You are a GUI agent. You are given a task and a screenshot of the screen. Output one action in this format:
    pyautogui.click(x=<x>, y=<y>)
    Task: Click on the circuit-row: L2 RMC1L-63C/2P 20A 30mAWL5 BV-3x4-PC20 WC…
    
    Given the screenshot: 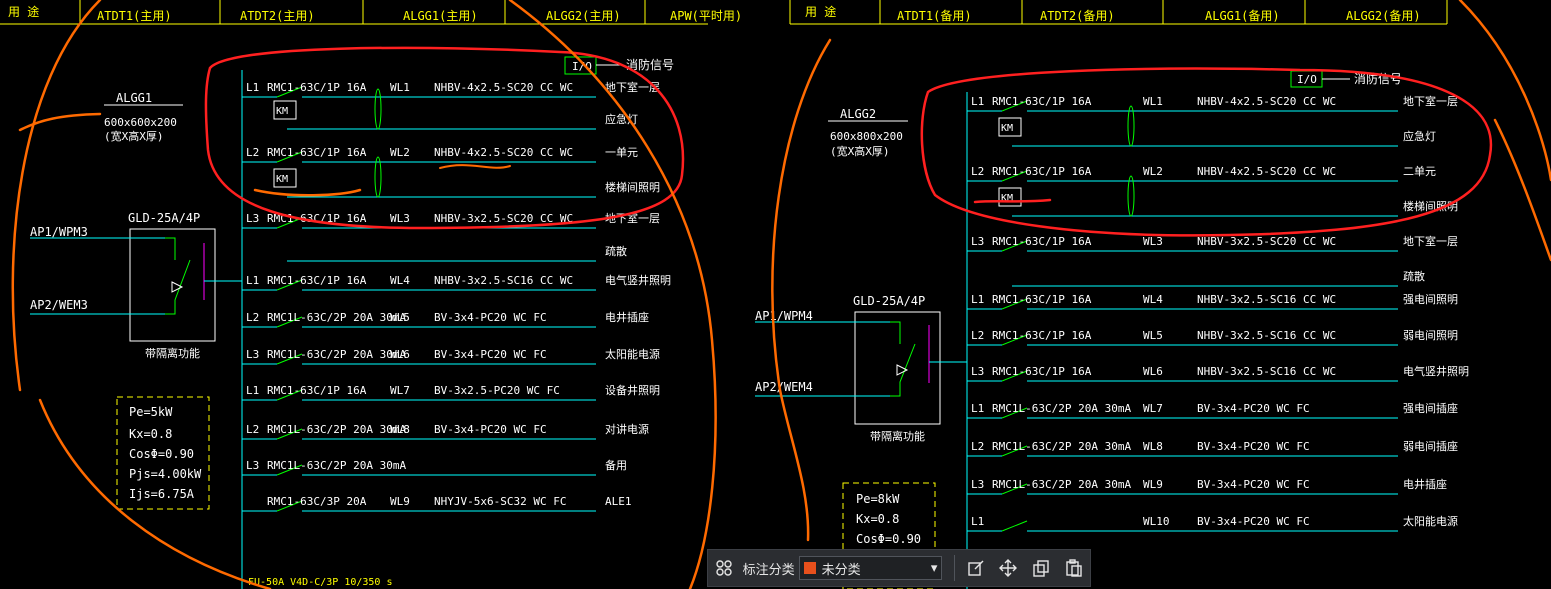 What is the action you would take?
    pyautogui.click(x=445, y=319)
    